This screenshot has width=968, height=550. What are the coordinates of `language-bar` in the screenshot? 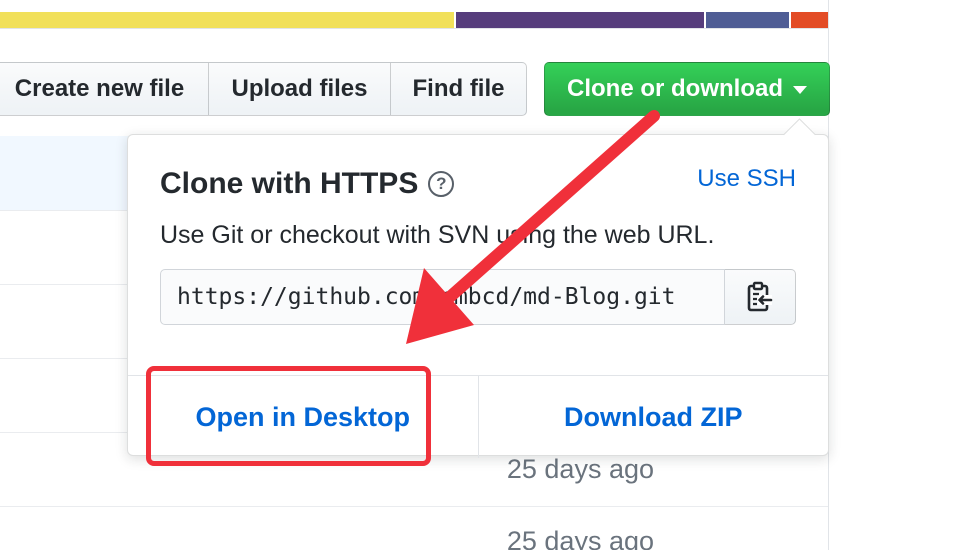 It's located at (414, 20).